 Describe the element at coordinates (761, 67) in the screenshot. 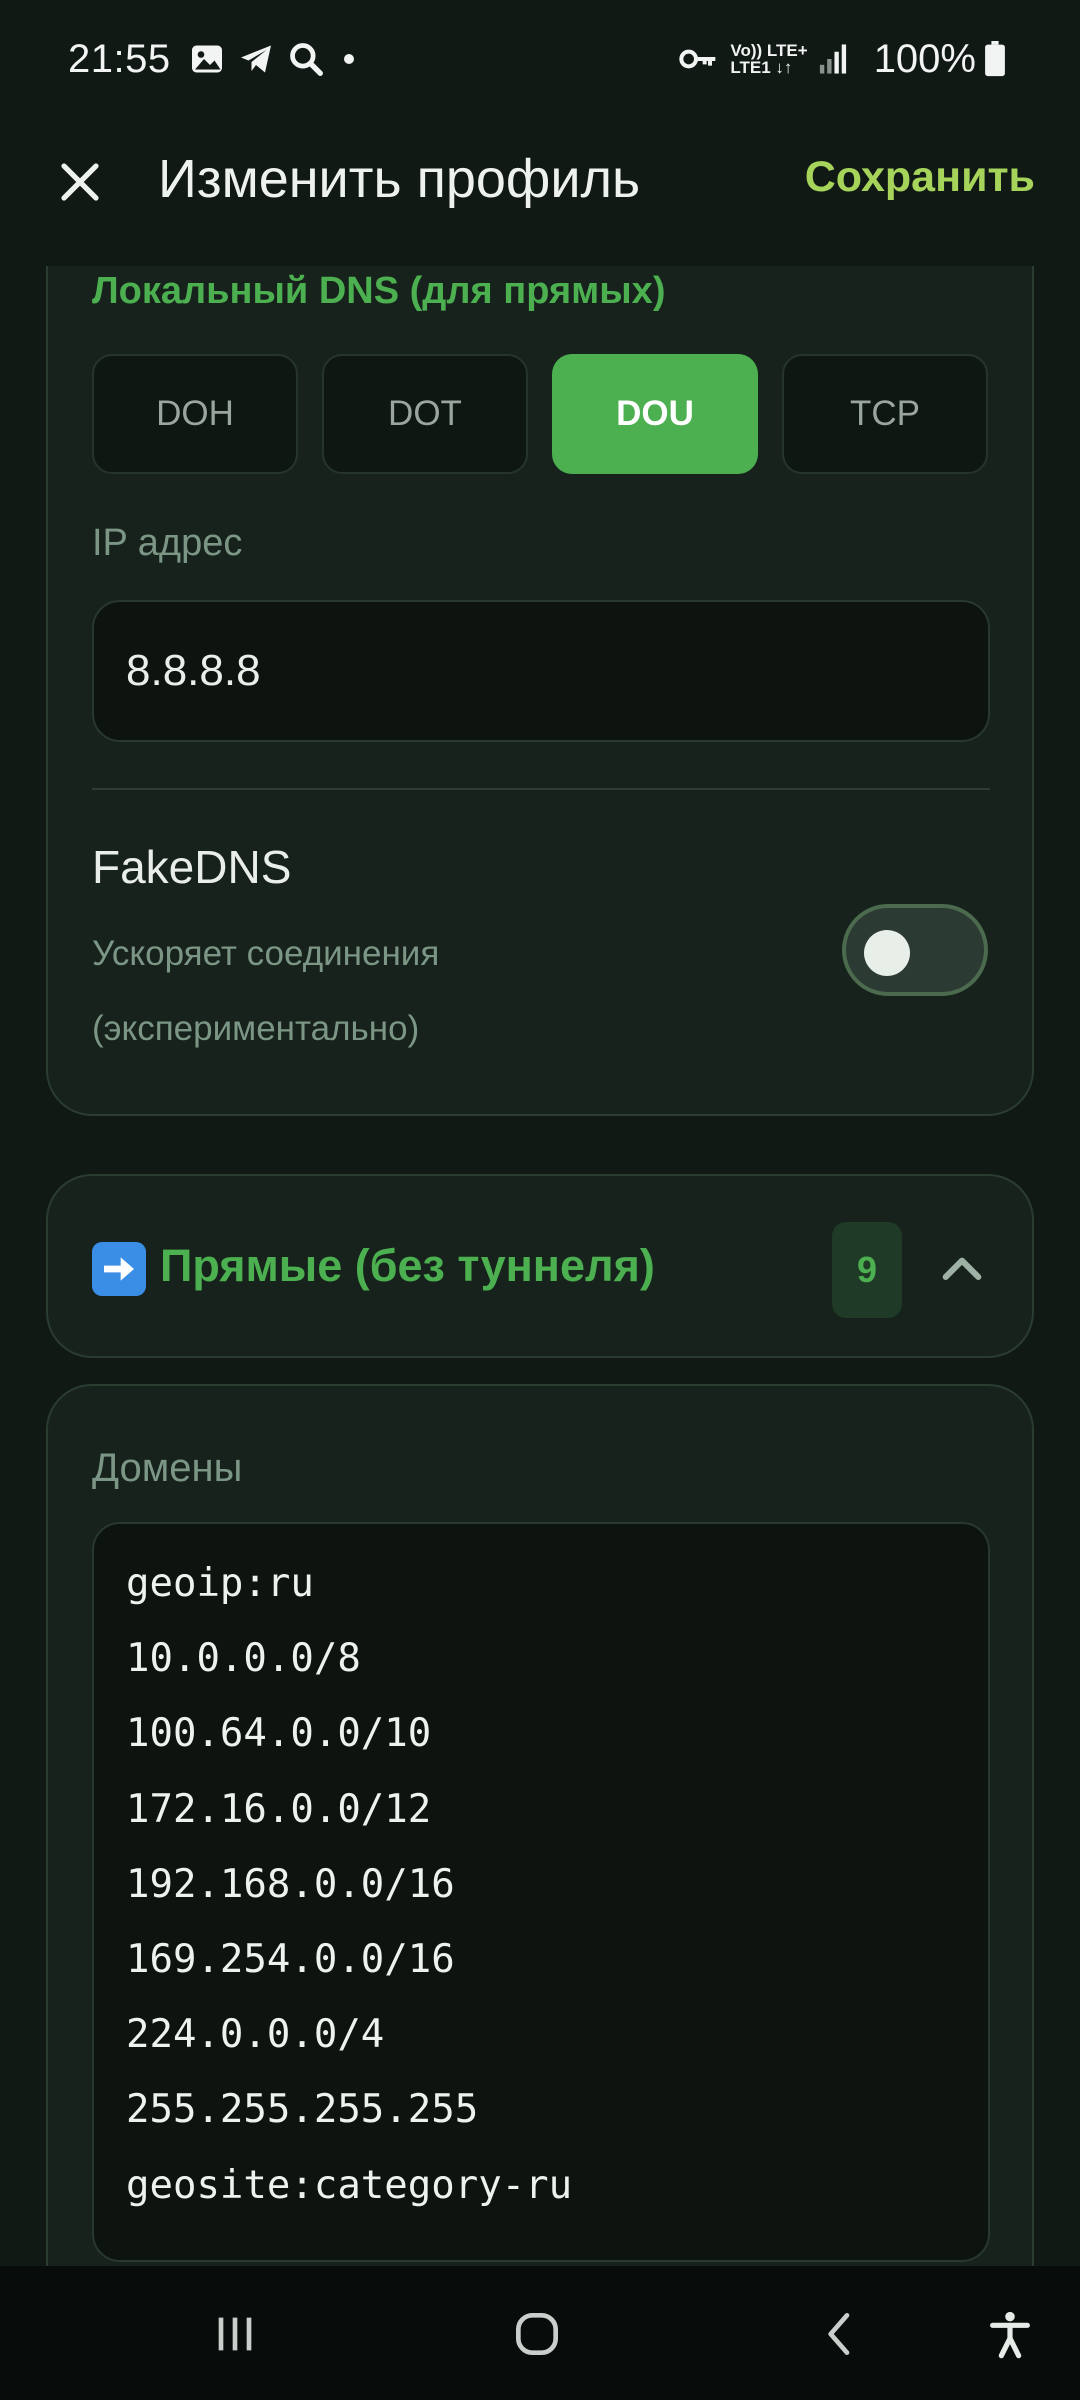

I see `network-line2: LTE1 ↓↑` at that location.